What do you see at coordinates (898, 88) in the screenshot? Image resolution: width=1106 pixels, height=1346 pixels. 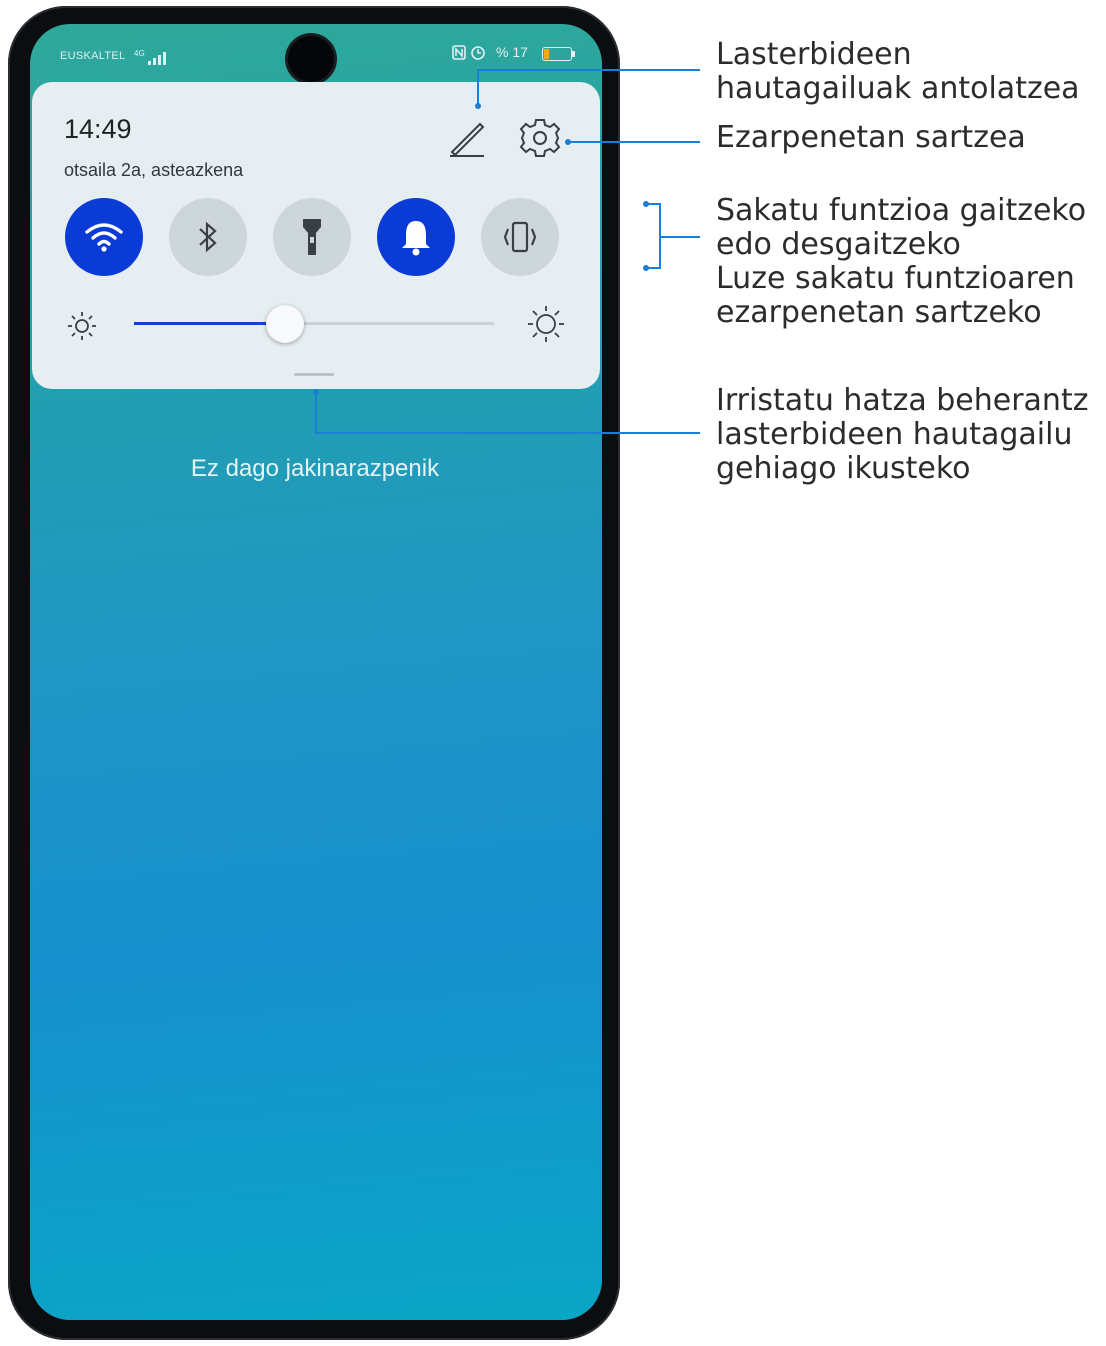 I see `callout-edit-line2: hautagailuak antolatzea` at bounding box center [898, 88].